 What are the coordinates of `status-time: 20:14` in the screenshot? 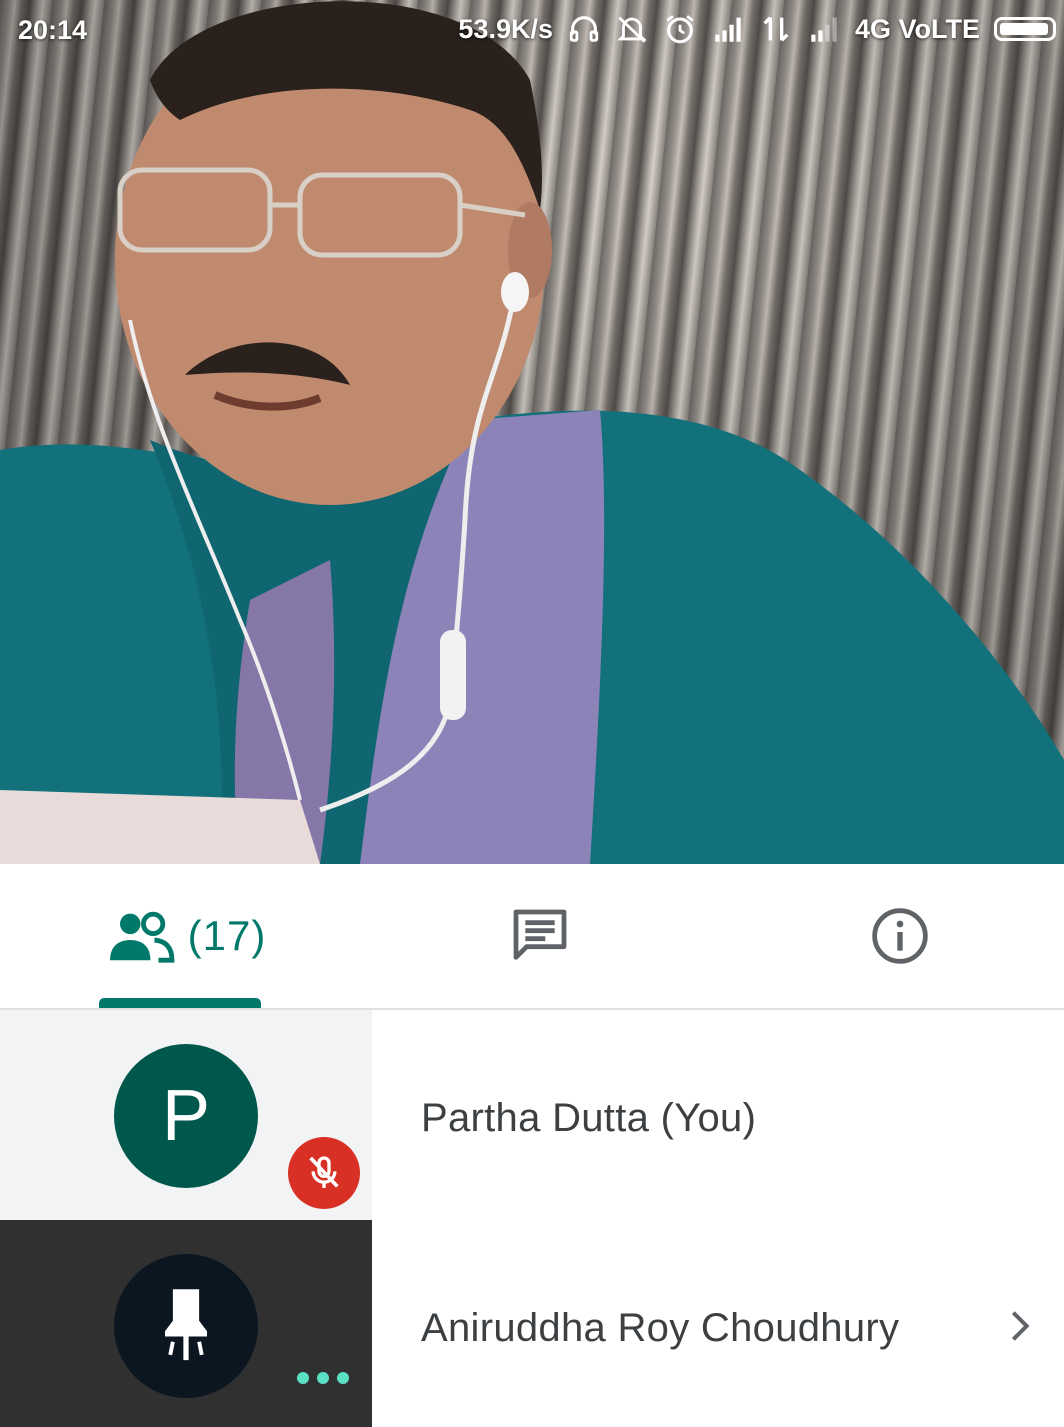 It's located at (53, 30).